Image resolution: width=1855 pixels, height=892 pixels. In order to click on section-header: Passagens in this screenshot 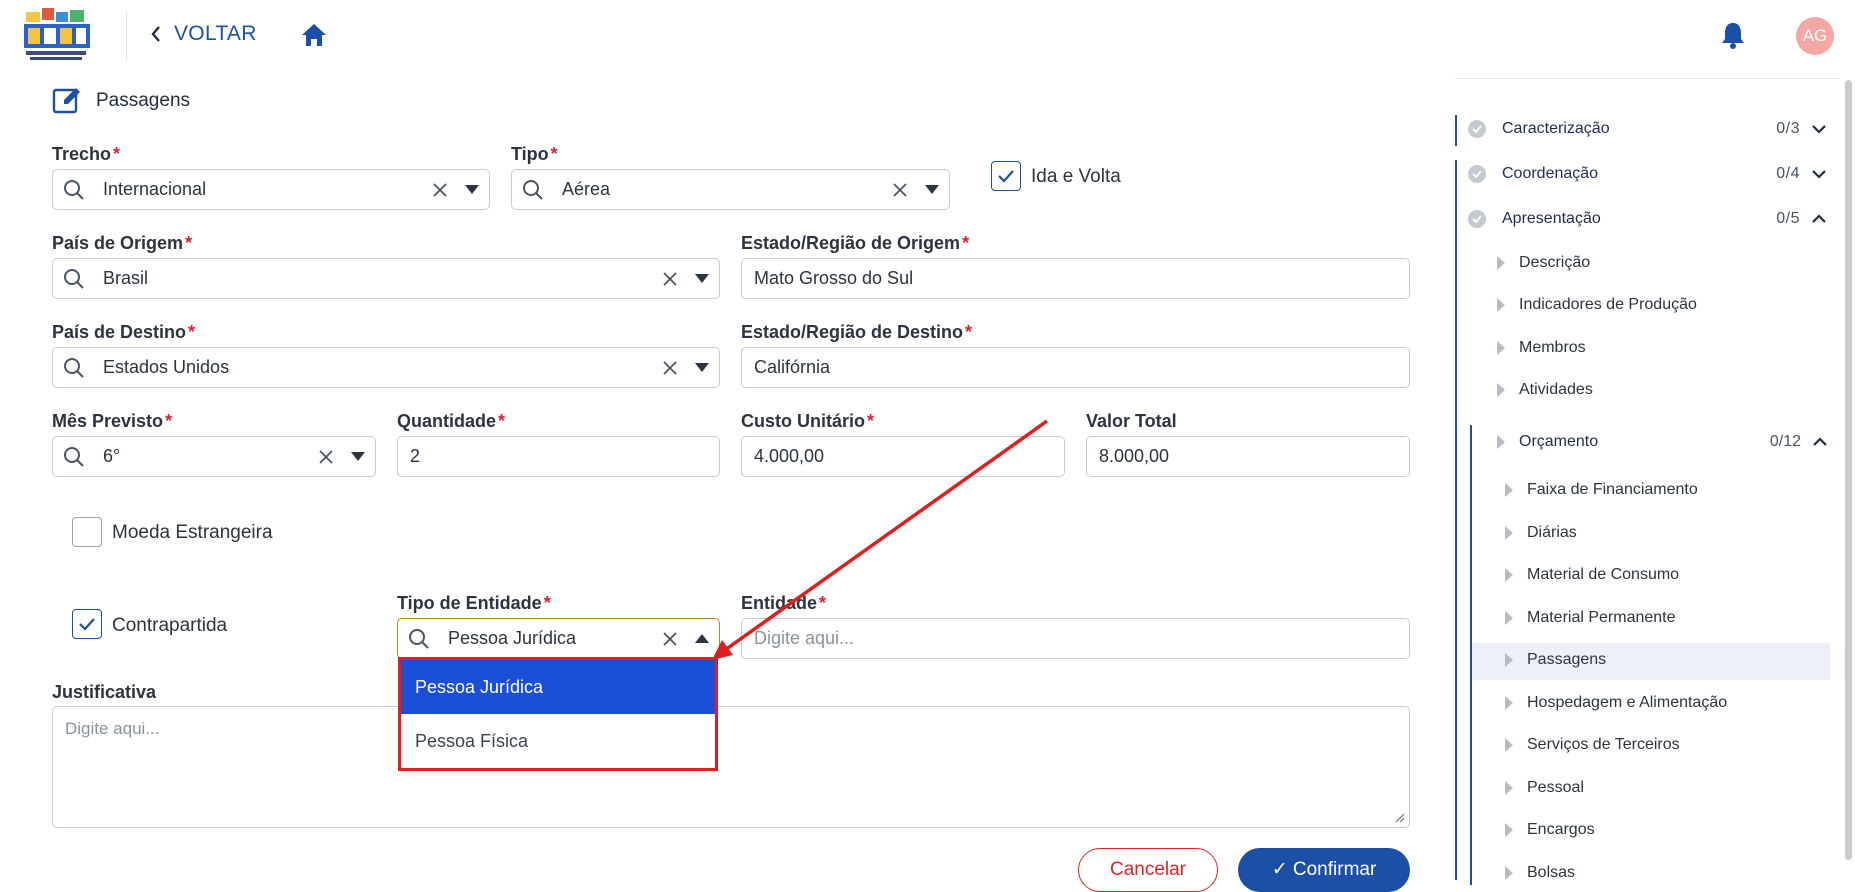, I will do `click(121, 101)`.